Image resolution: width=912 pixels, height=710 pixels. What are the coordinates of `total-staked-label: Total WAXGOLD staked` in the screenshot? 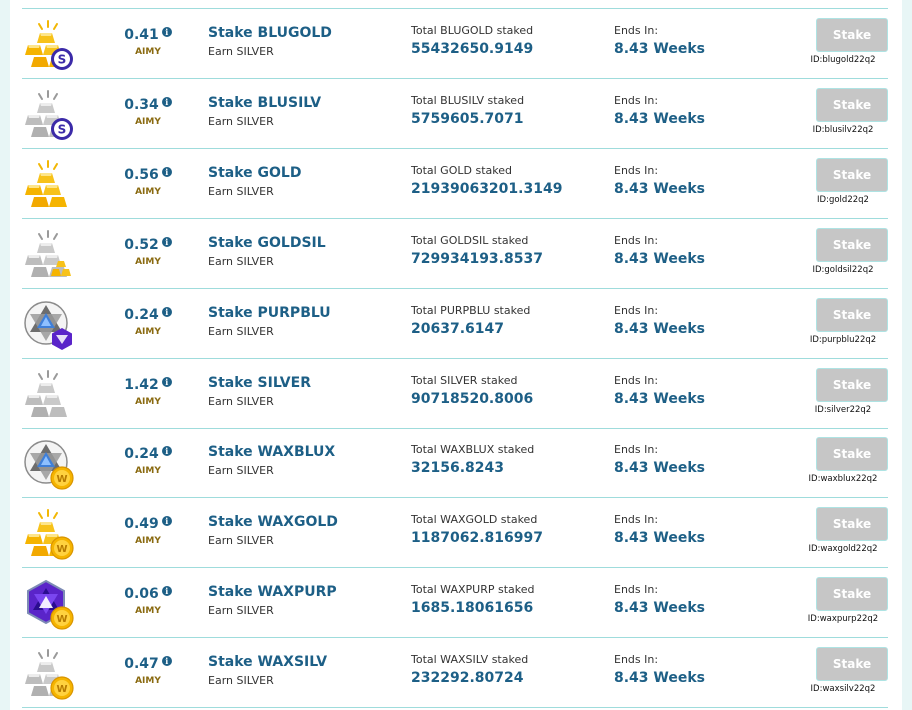 It's located at (474, 520).